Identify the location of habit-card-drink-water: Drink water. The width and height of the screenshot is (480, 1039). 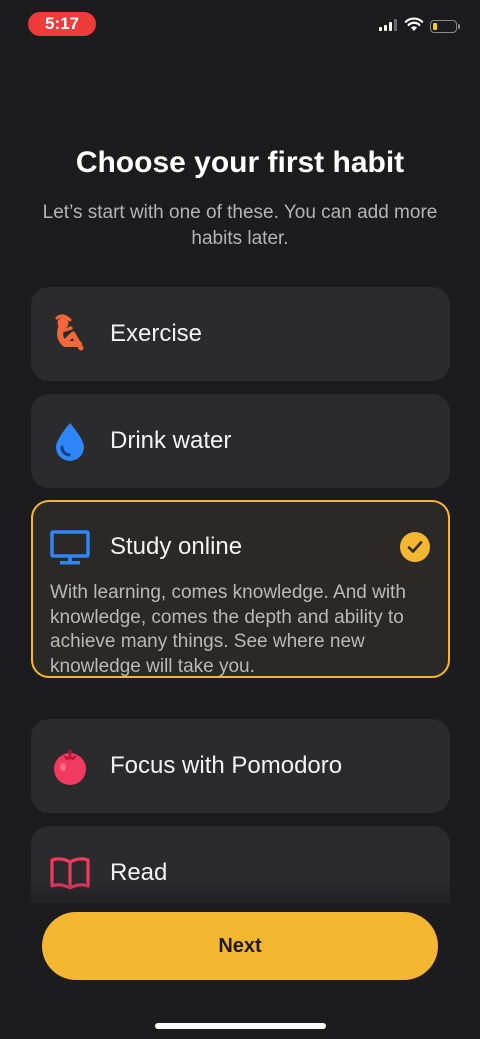
(240, 441).